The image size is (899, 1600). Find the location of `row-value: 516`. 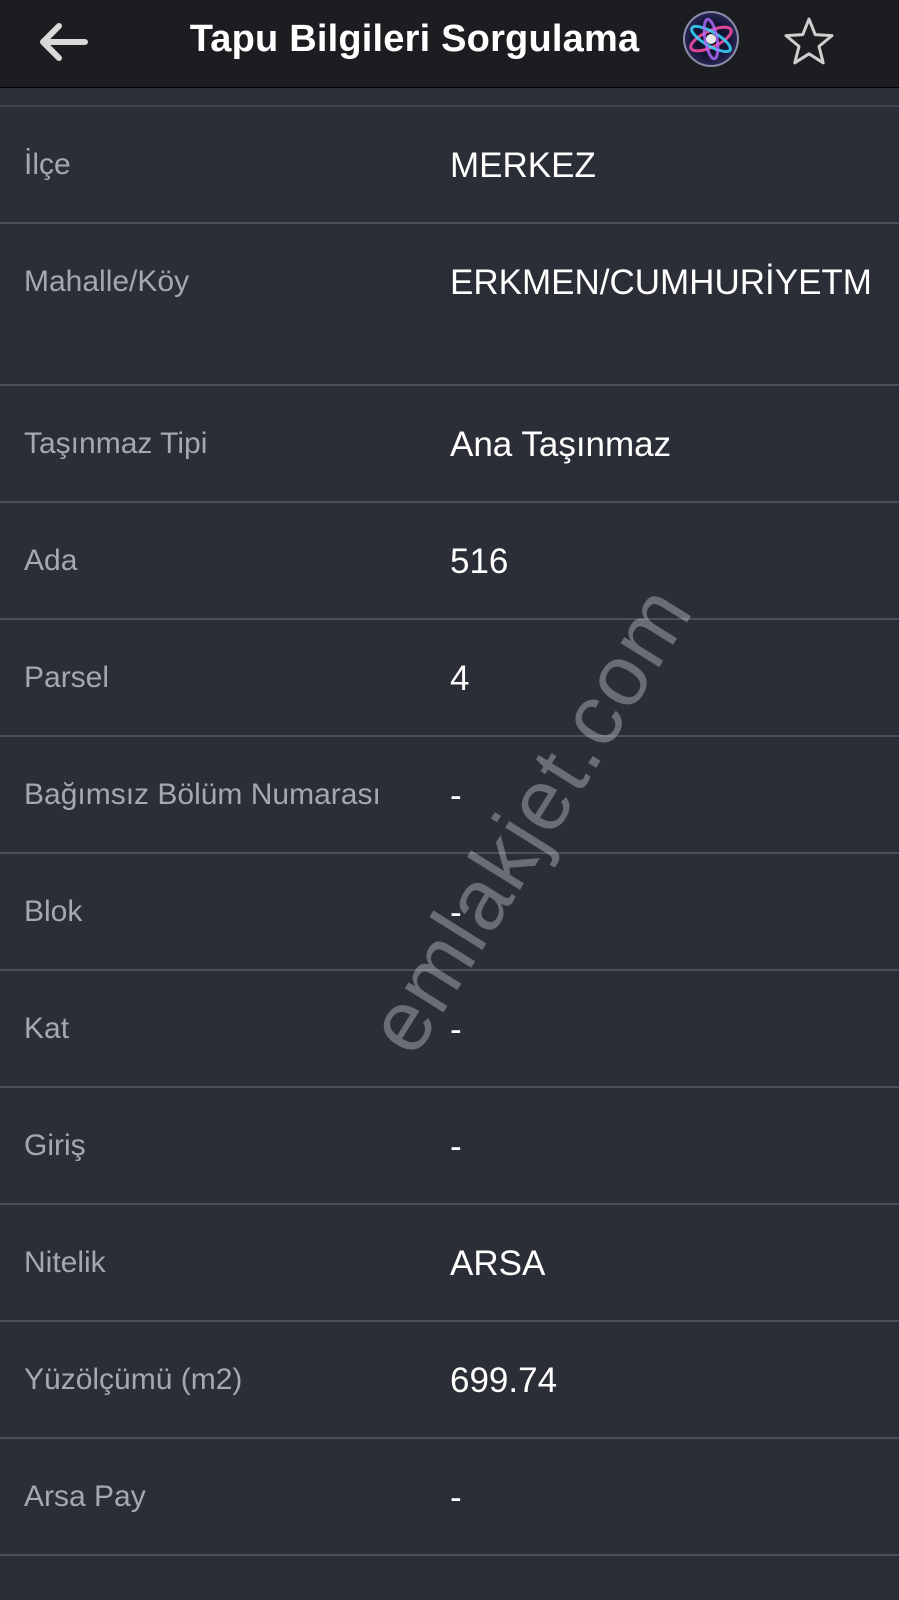

row-value: 516 is located at coordinates (479, 561).